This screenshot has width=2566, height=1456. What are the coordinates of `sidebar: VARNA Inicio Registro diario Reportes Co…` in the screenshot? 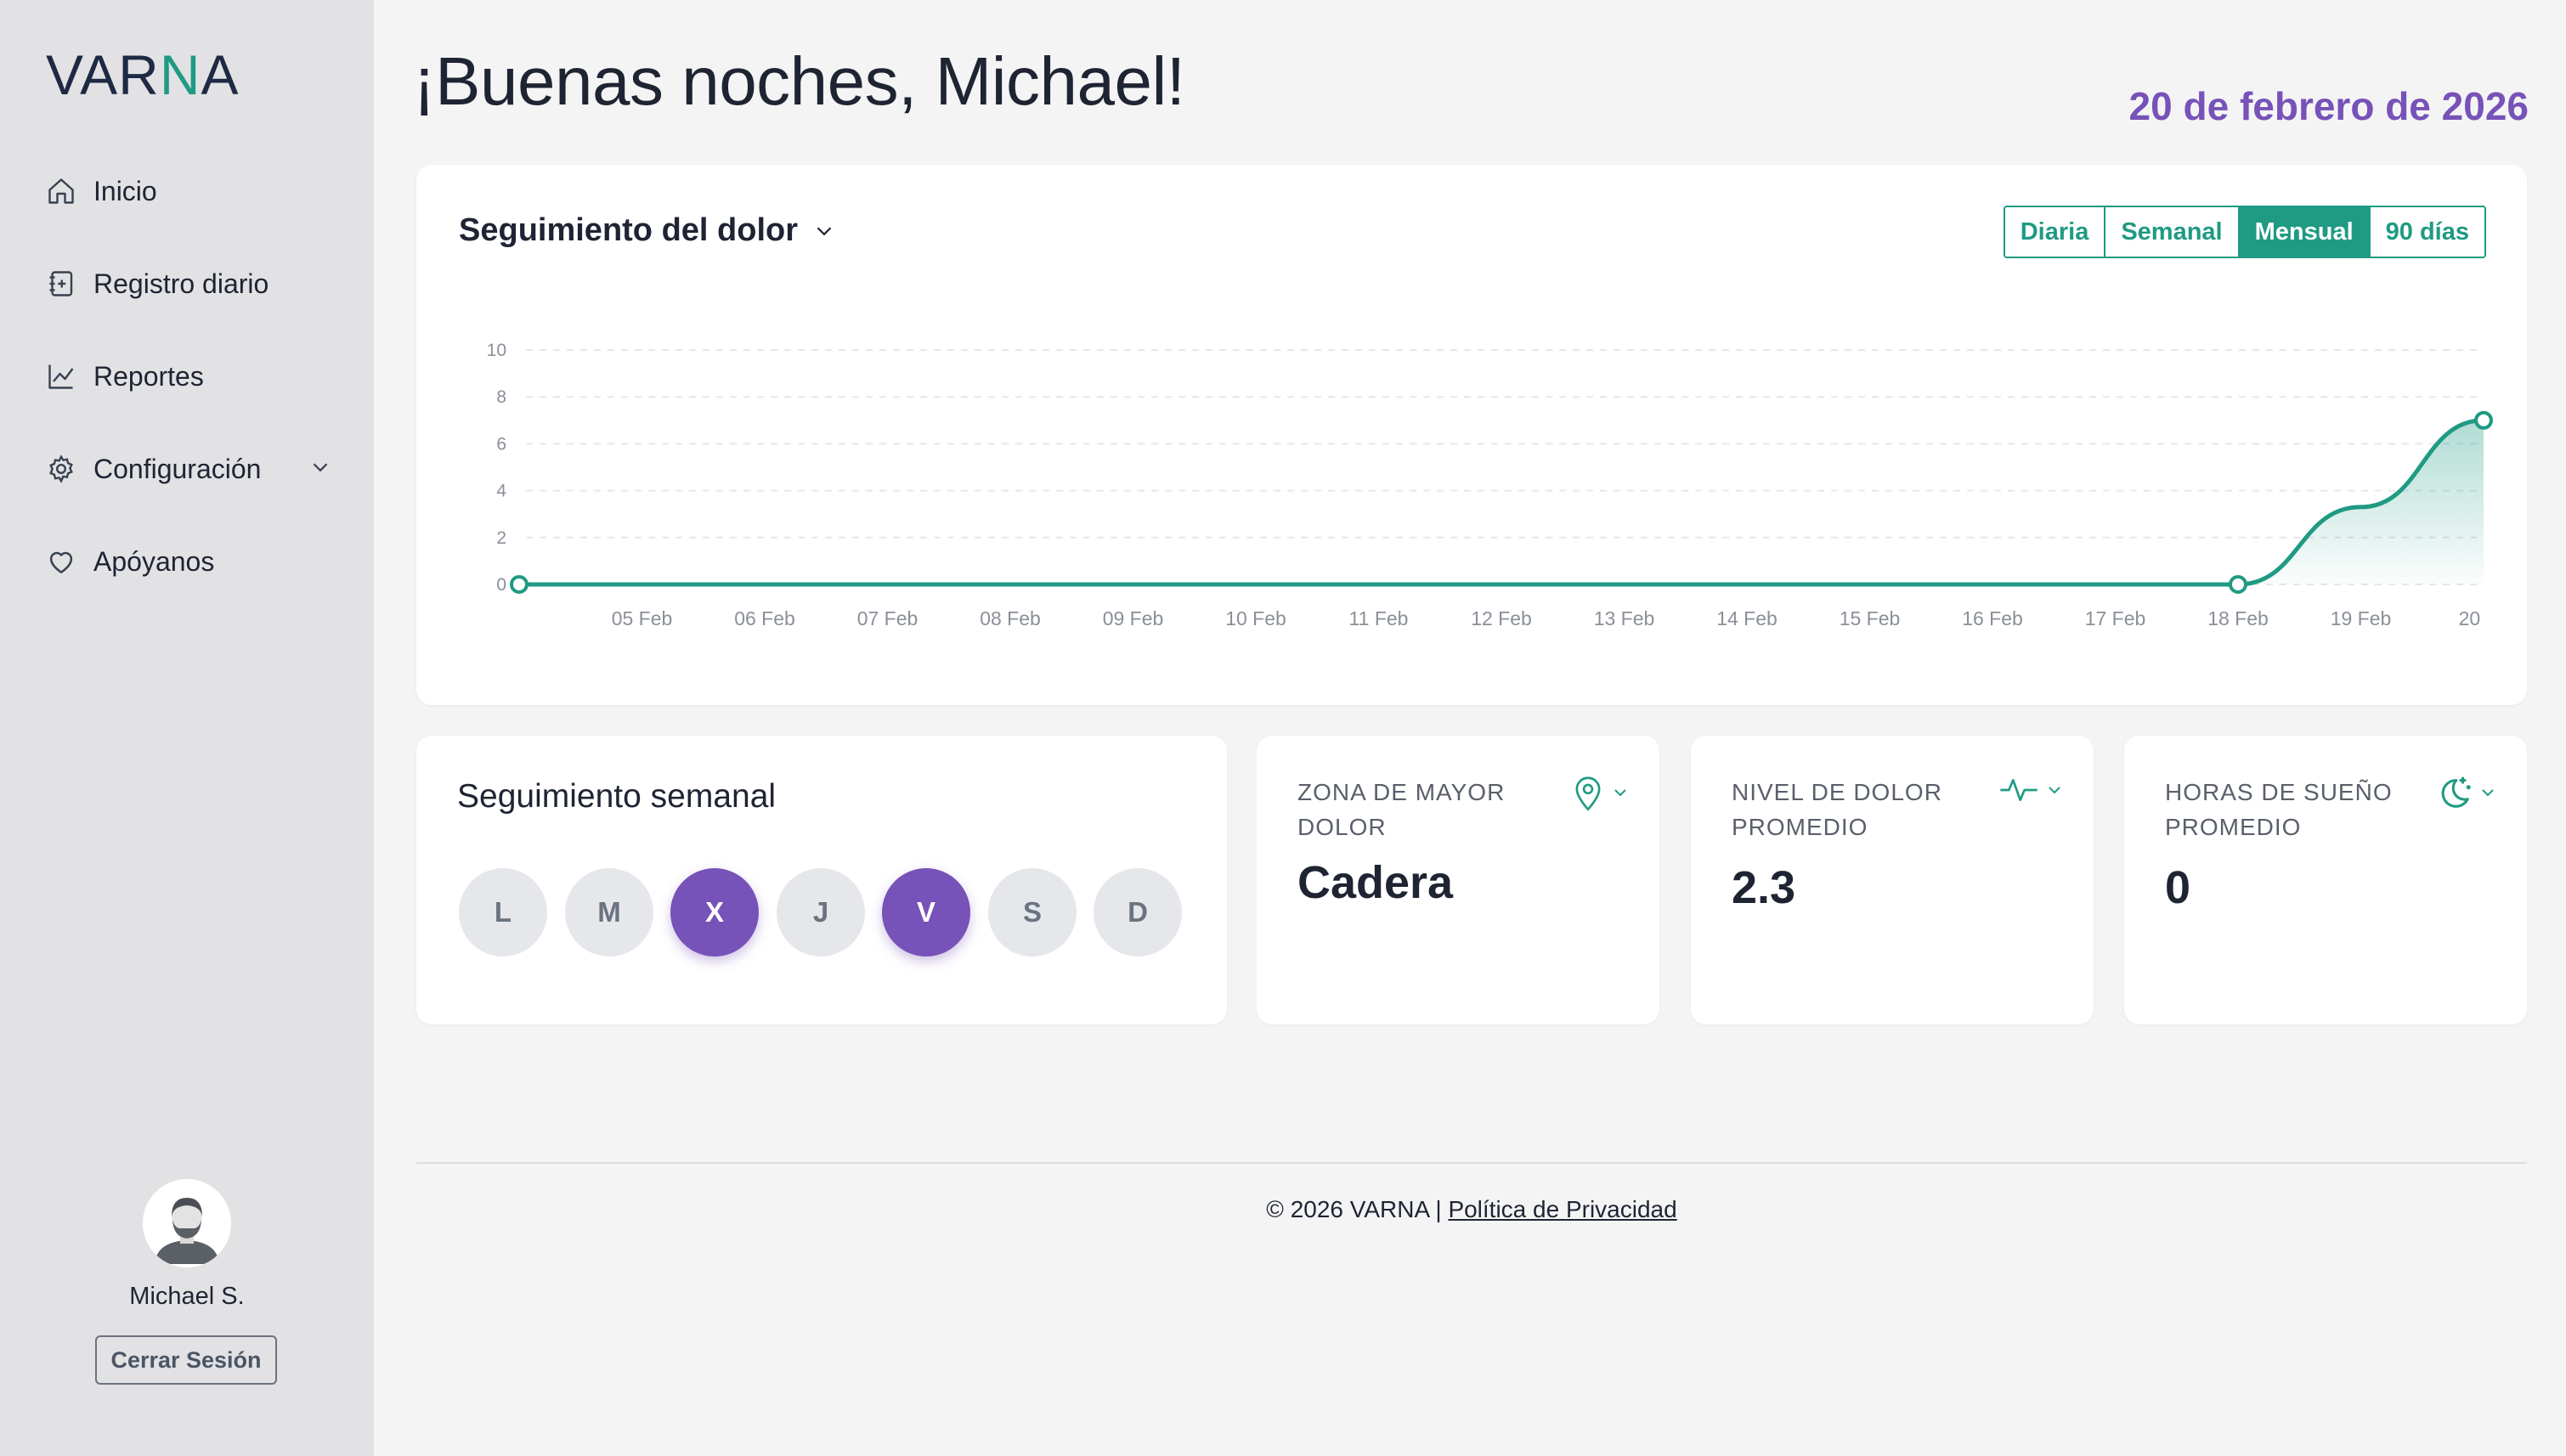 It's located at (187, 728).